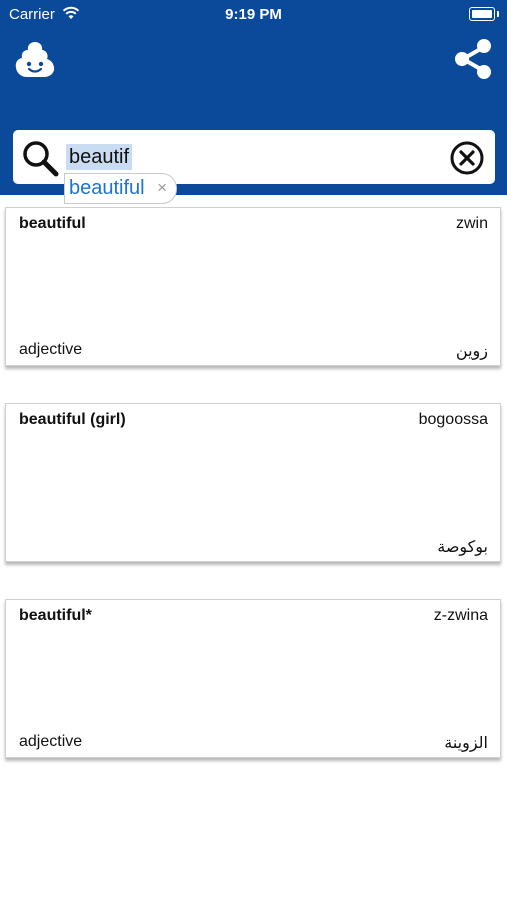  Describe the element at coordinates (99, 157) in the screenshot. I see `search-input: beautif` at that location.